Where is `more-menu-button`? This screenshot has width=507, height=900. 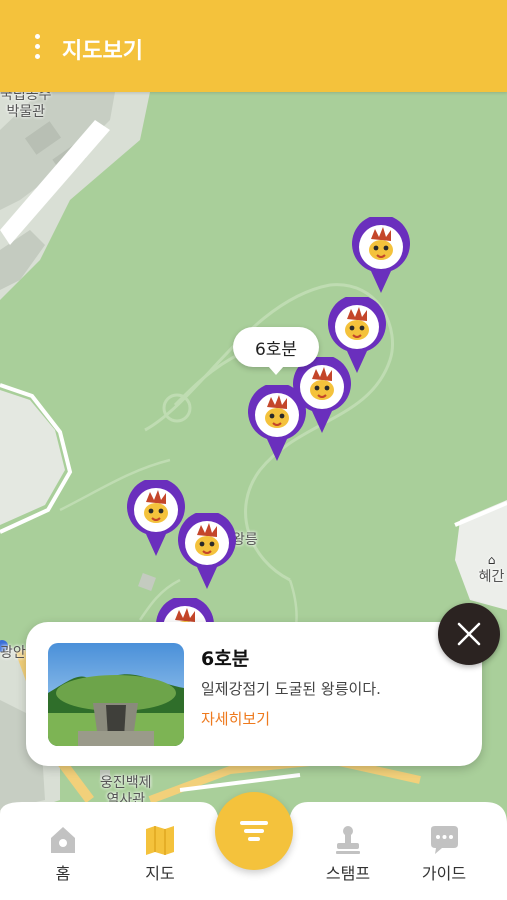 more-menu-button is located at coordinates (36, 47).